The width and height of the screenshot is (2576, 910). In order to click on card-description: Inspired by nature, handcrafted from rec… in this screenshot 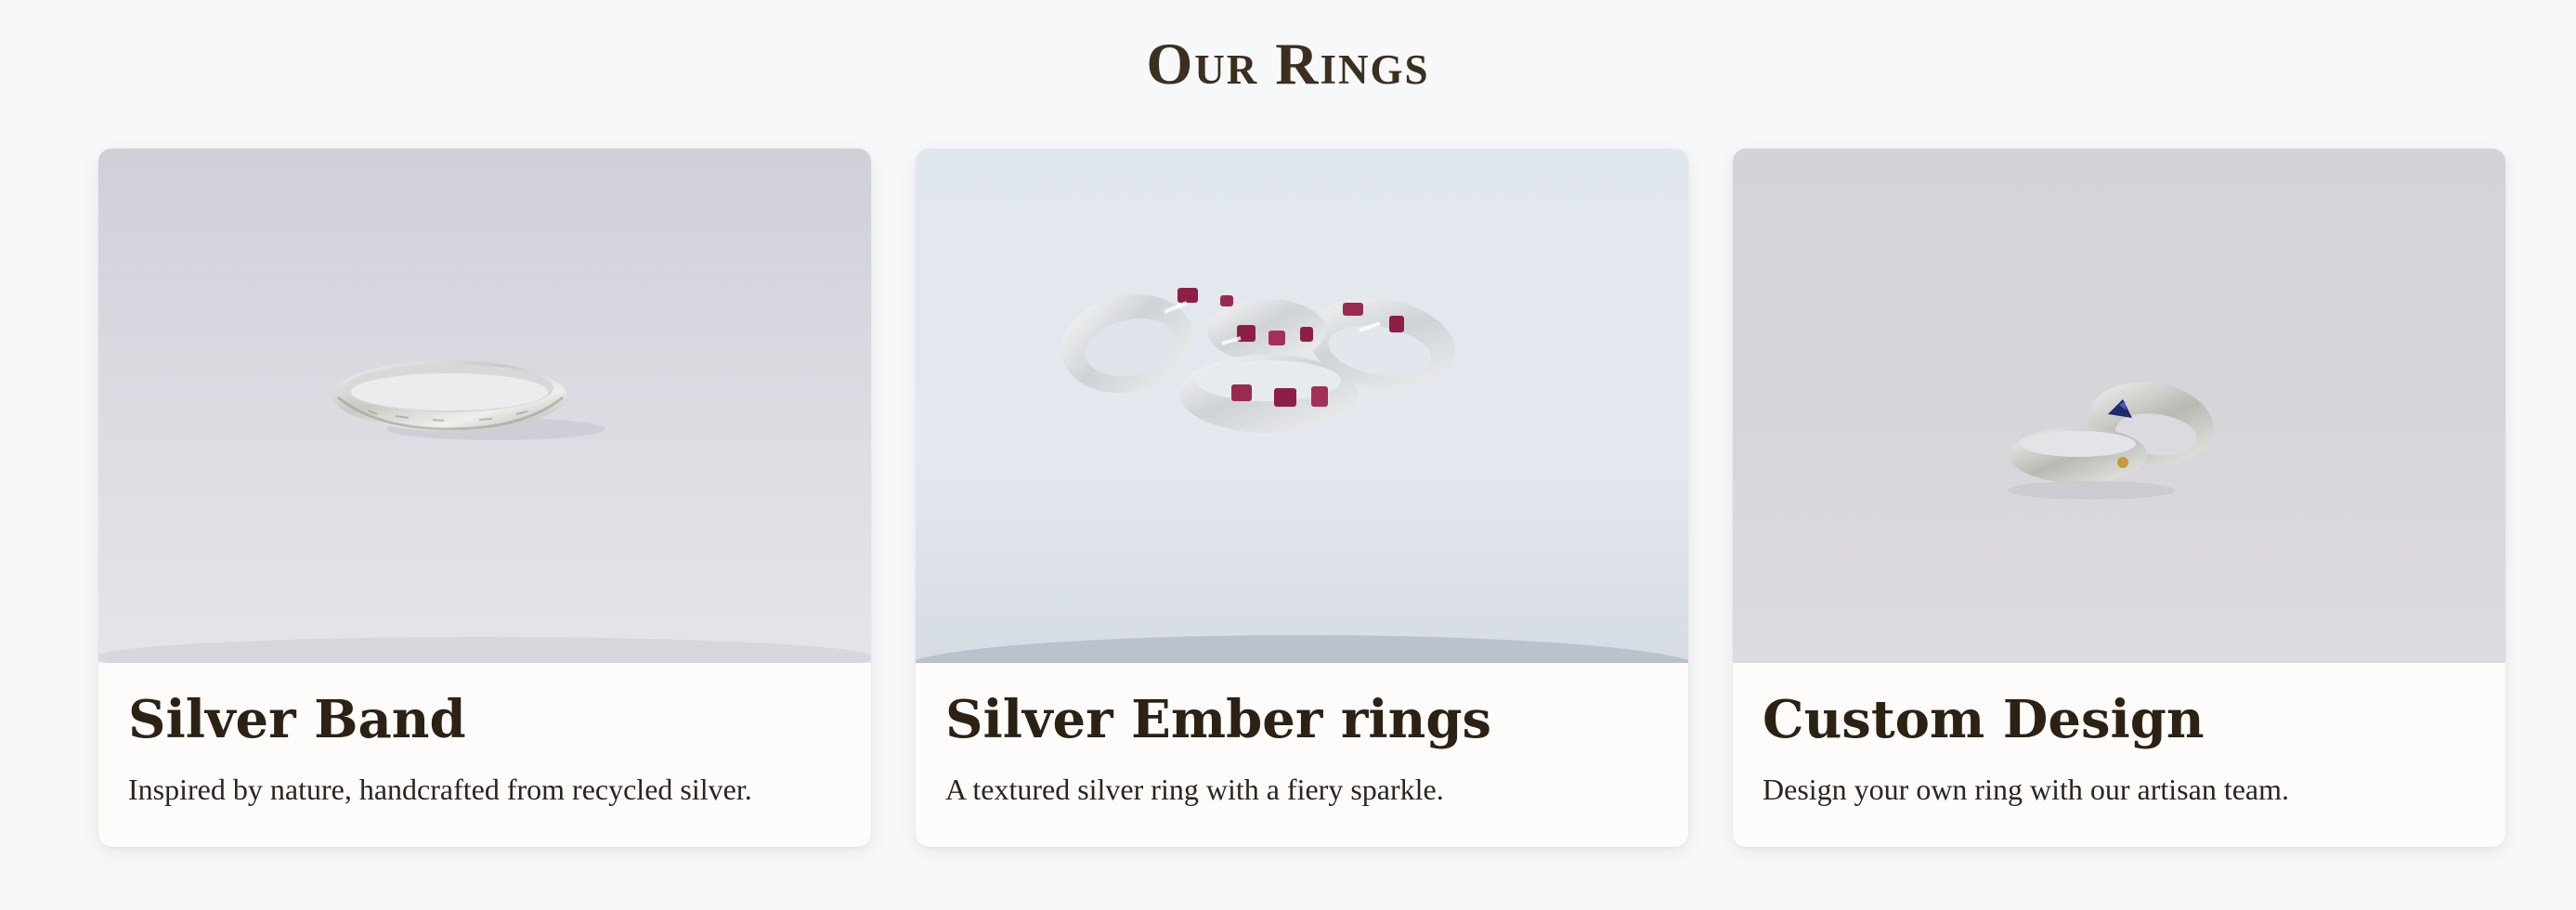, I will do `click(440, 789)`.